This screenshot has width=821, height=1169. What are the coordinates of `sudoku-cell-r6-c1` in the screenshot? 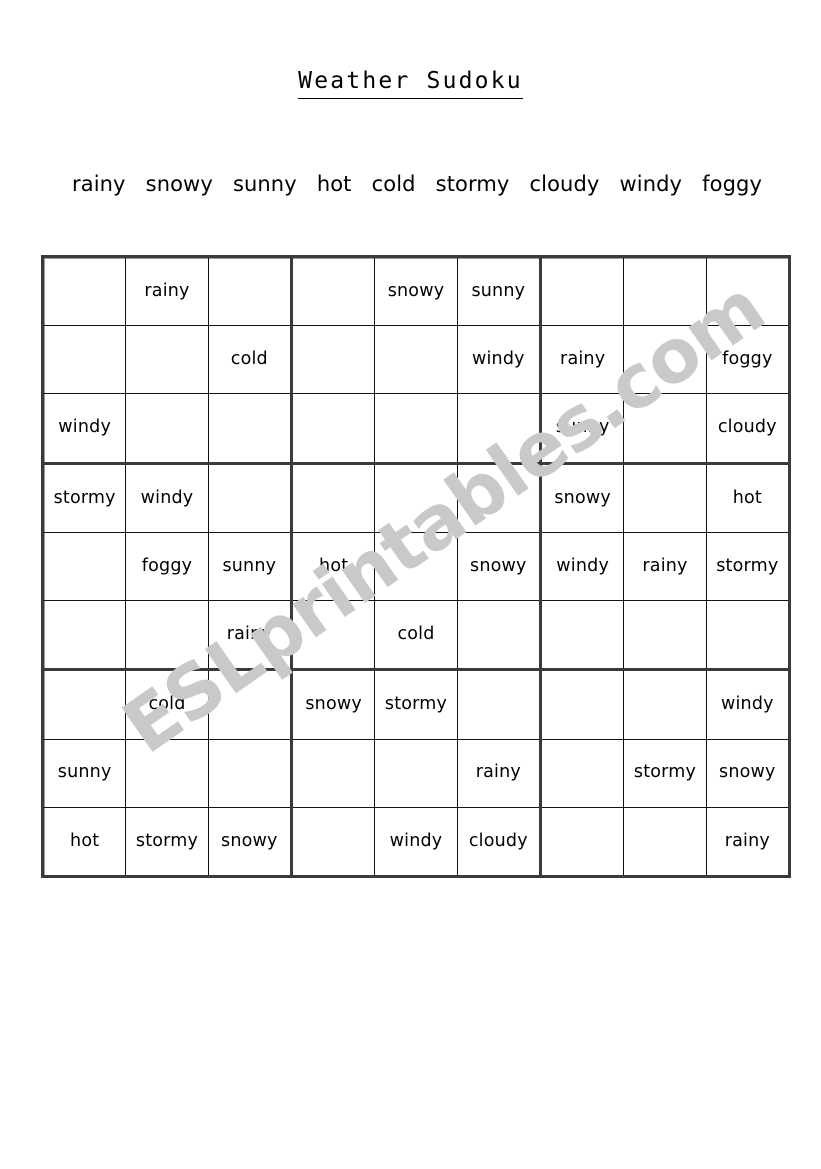 It's located at (85, 635).